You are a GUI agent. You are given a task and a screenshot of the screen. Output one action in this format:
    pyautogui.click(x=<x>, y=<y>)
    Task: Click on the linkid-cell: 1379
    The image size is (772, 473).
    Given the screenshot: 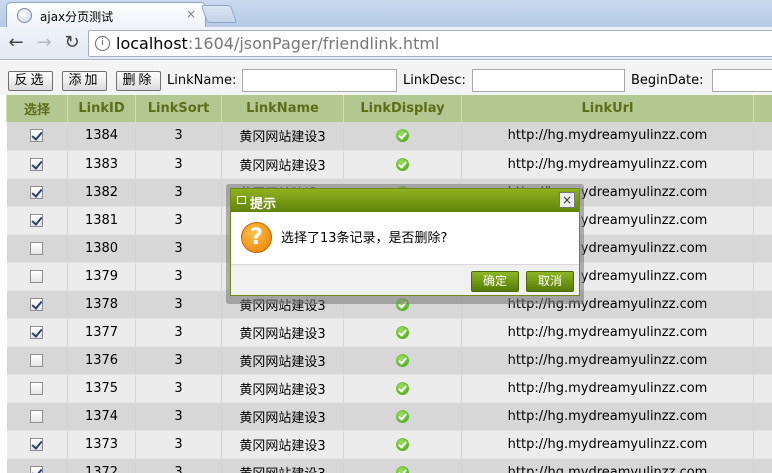 What is the action you would take?
    pyautogui.click(x=101, y=276)
    